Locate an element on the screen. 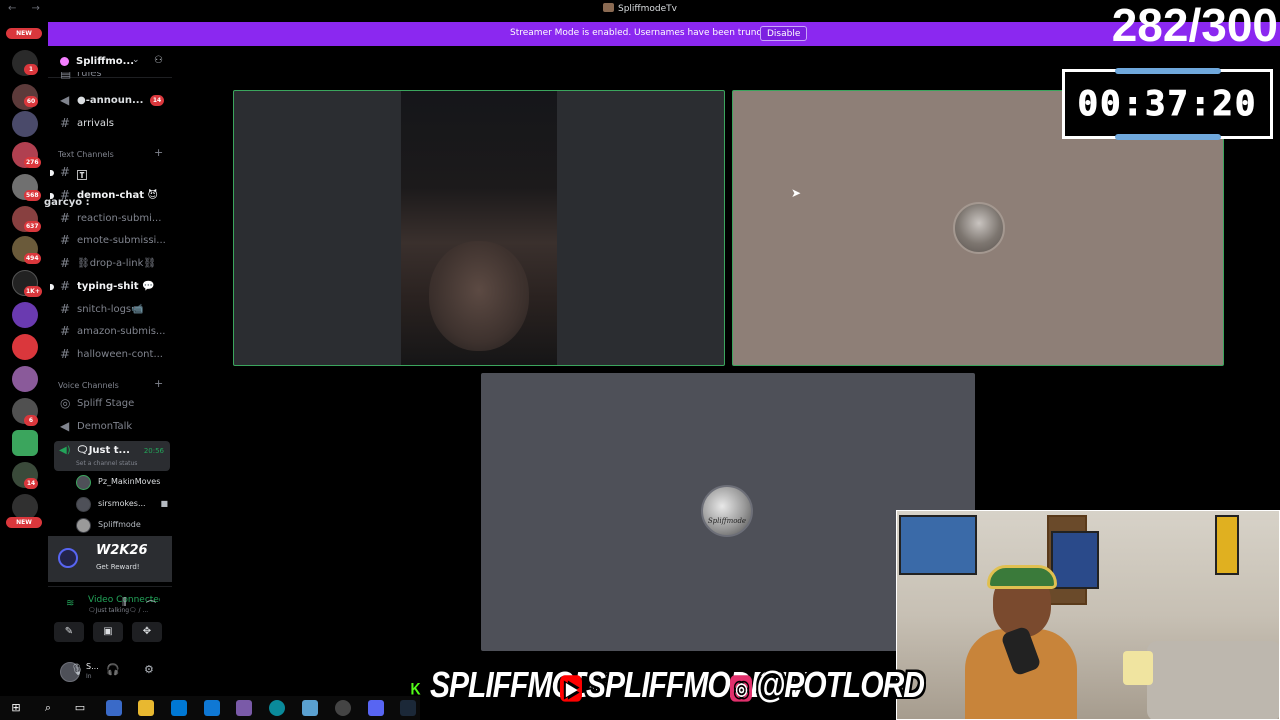 The width and height of the screenshot is (1280, 720). mic-icon: 🎙 is located at coordinates (77, 669).